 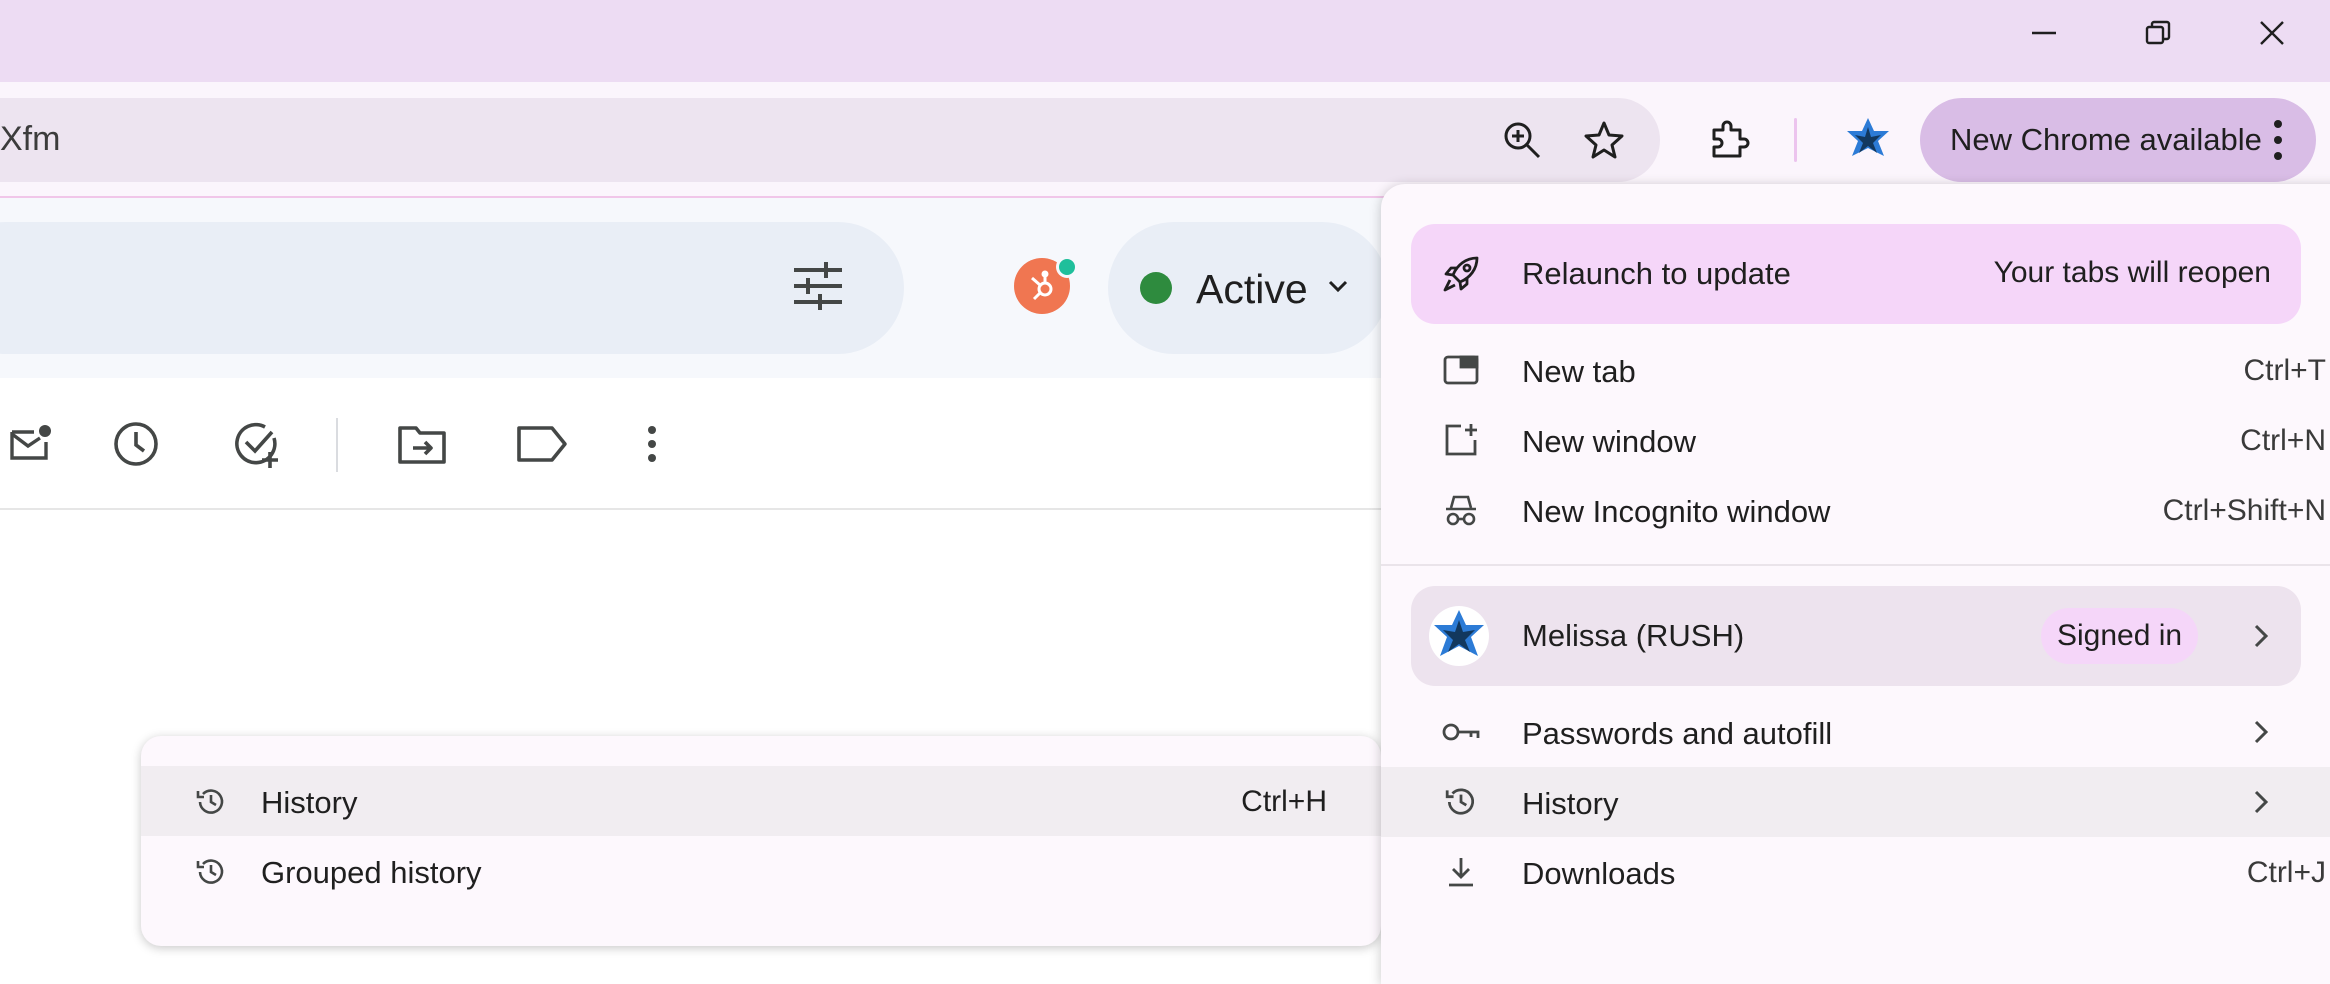 I want to click on add-task-icon, so click(x=258, y=444).